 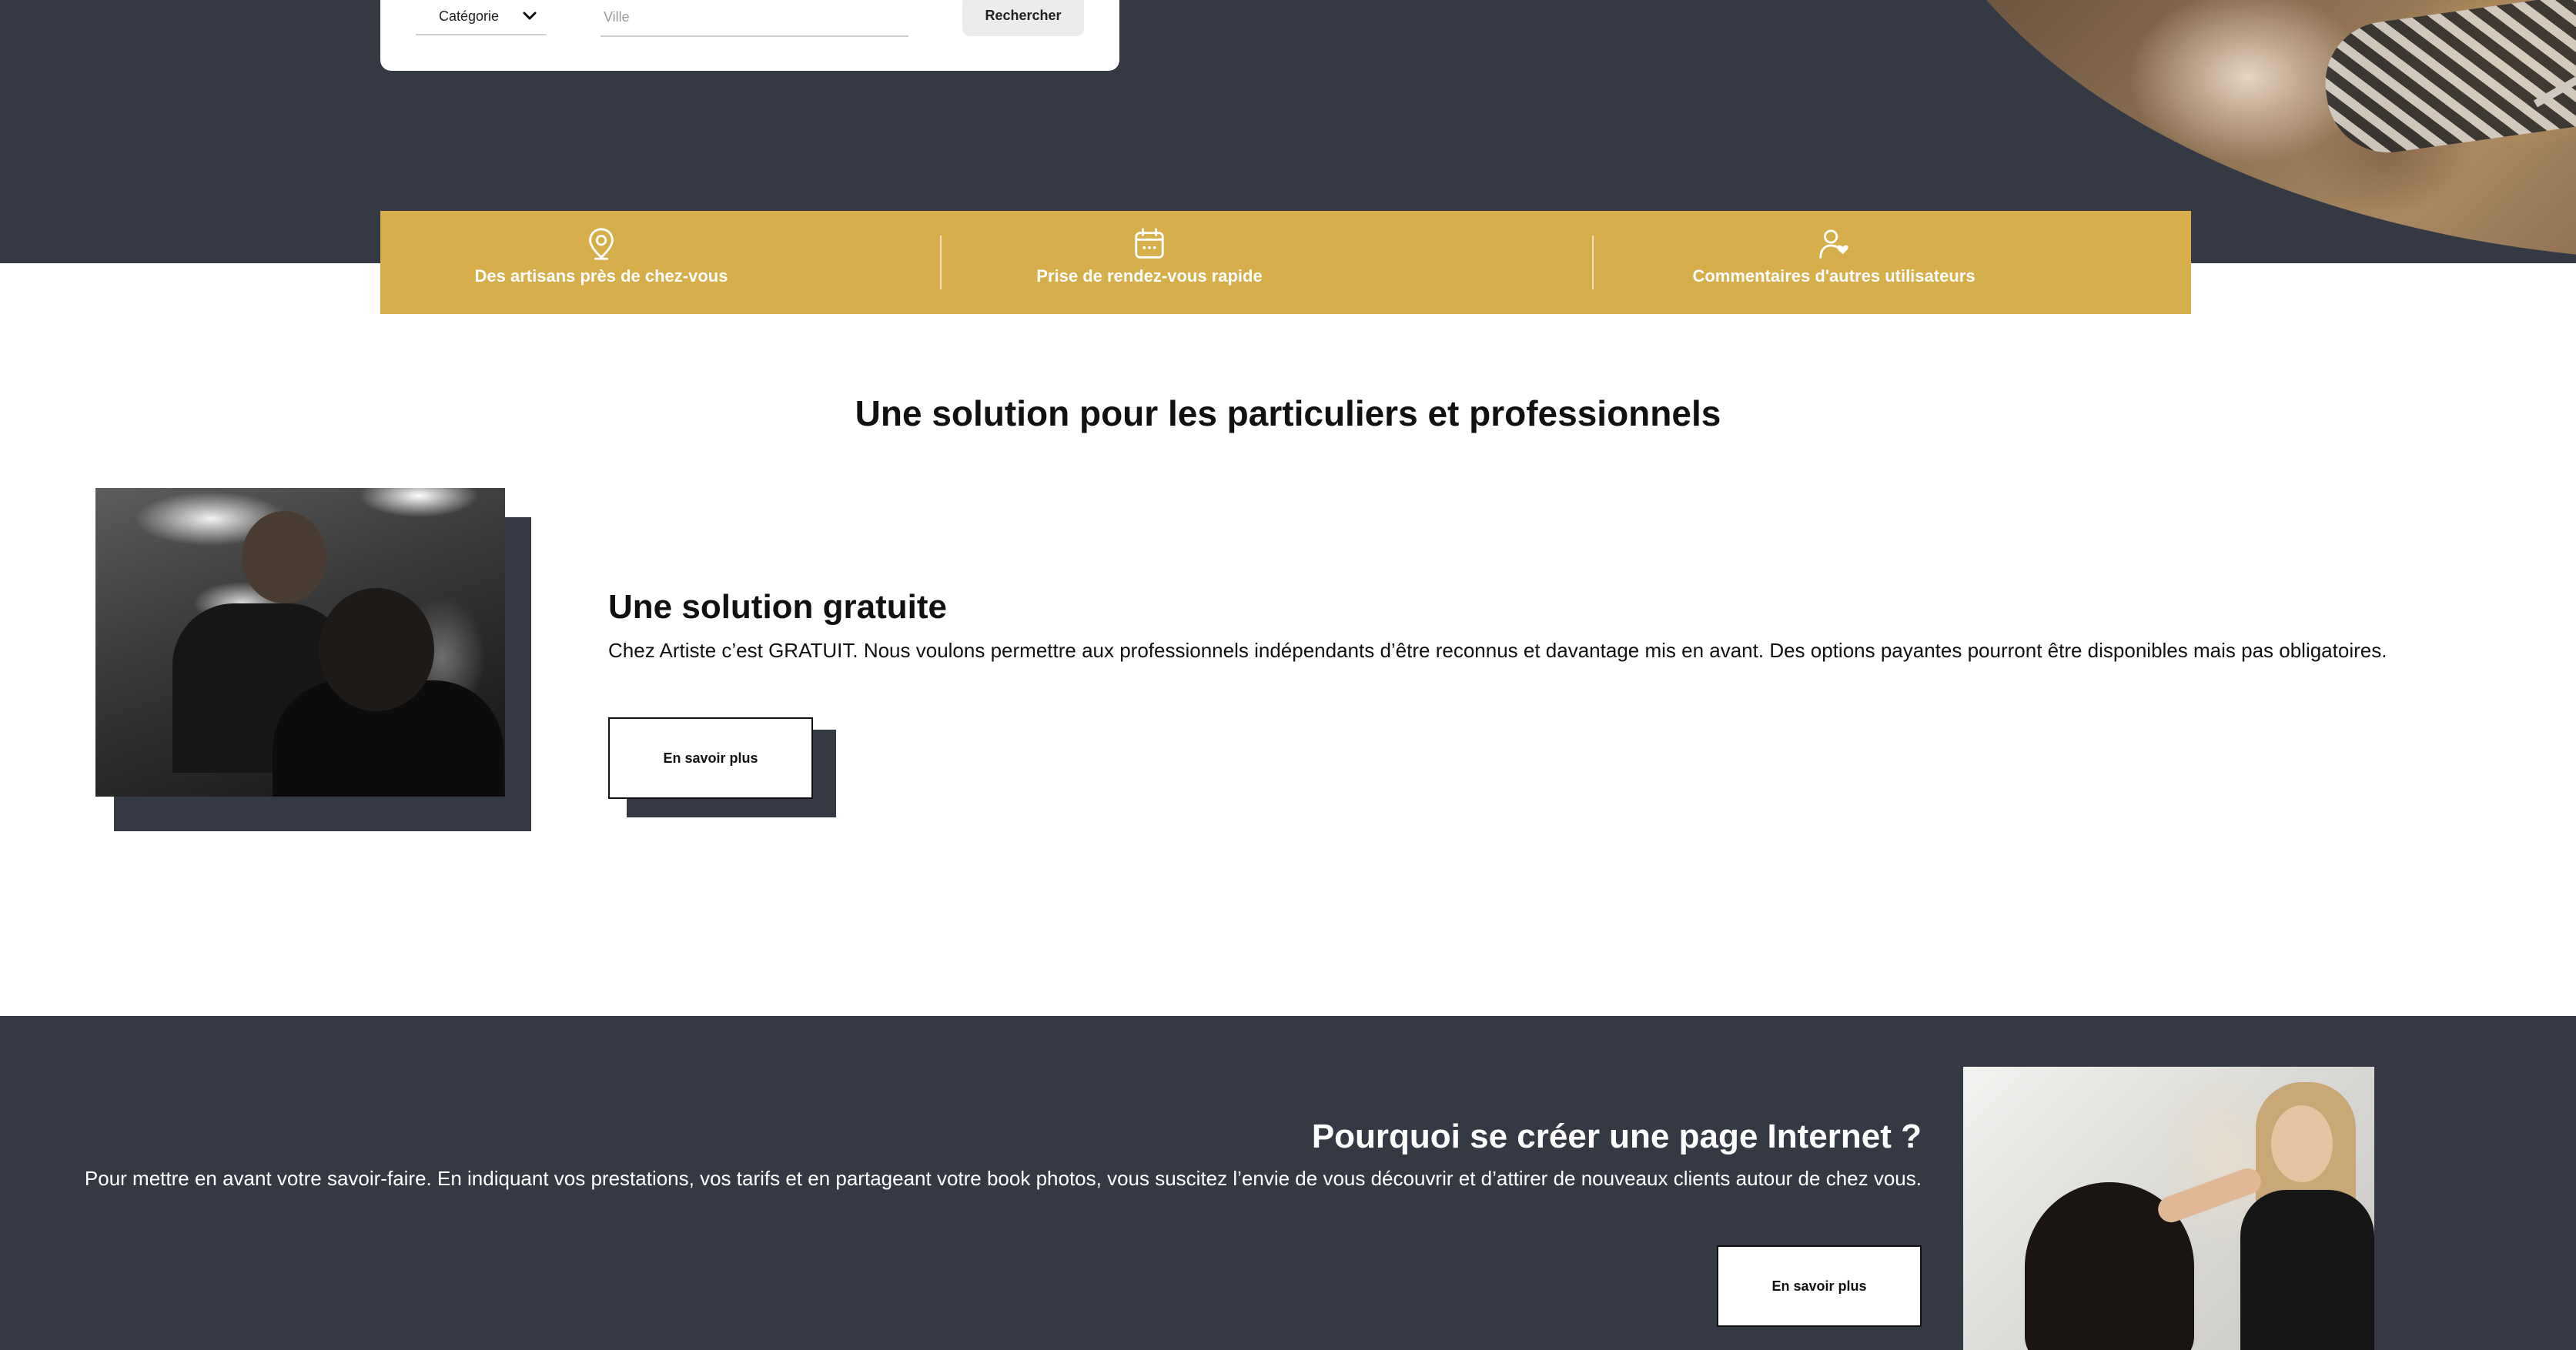 I want to click on feature-user-reviews: Commentaires d'autres utilisateurs, so click(x=1834, y=263).